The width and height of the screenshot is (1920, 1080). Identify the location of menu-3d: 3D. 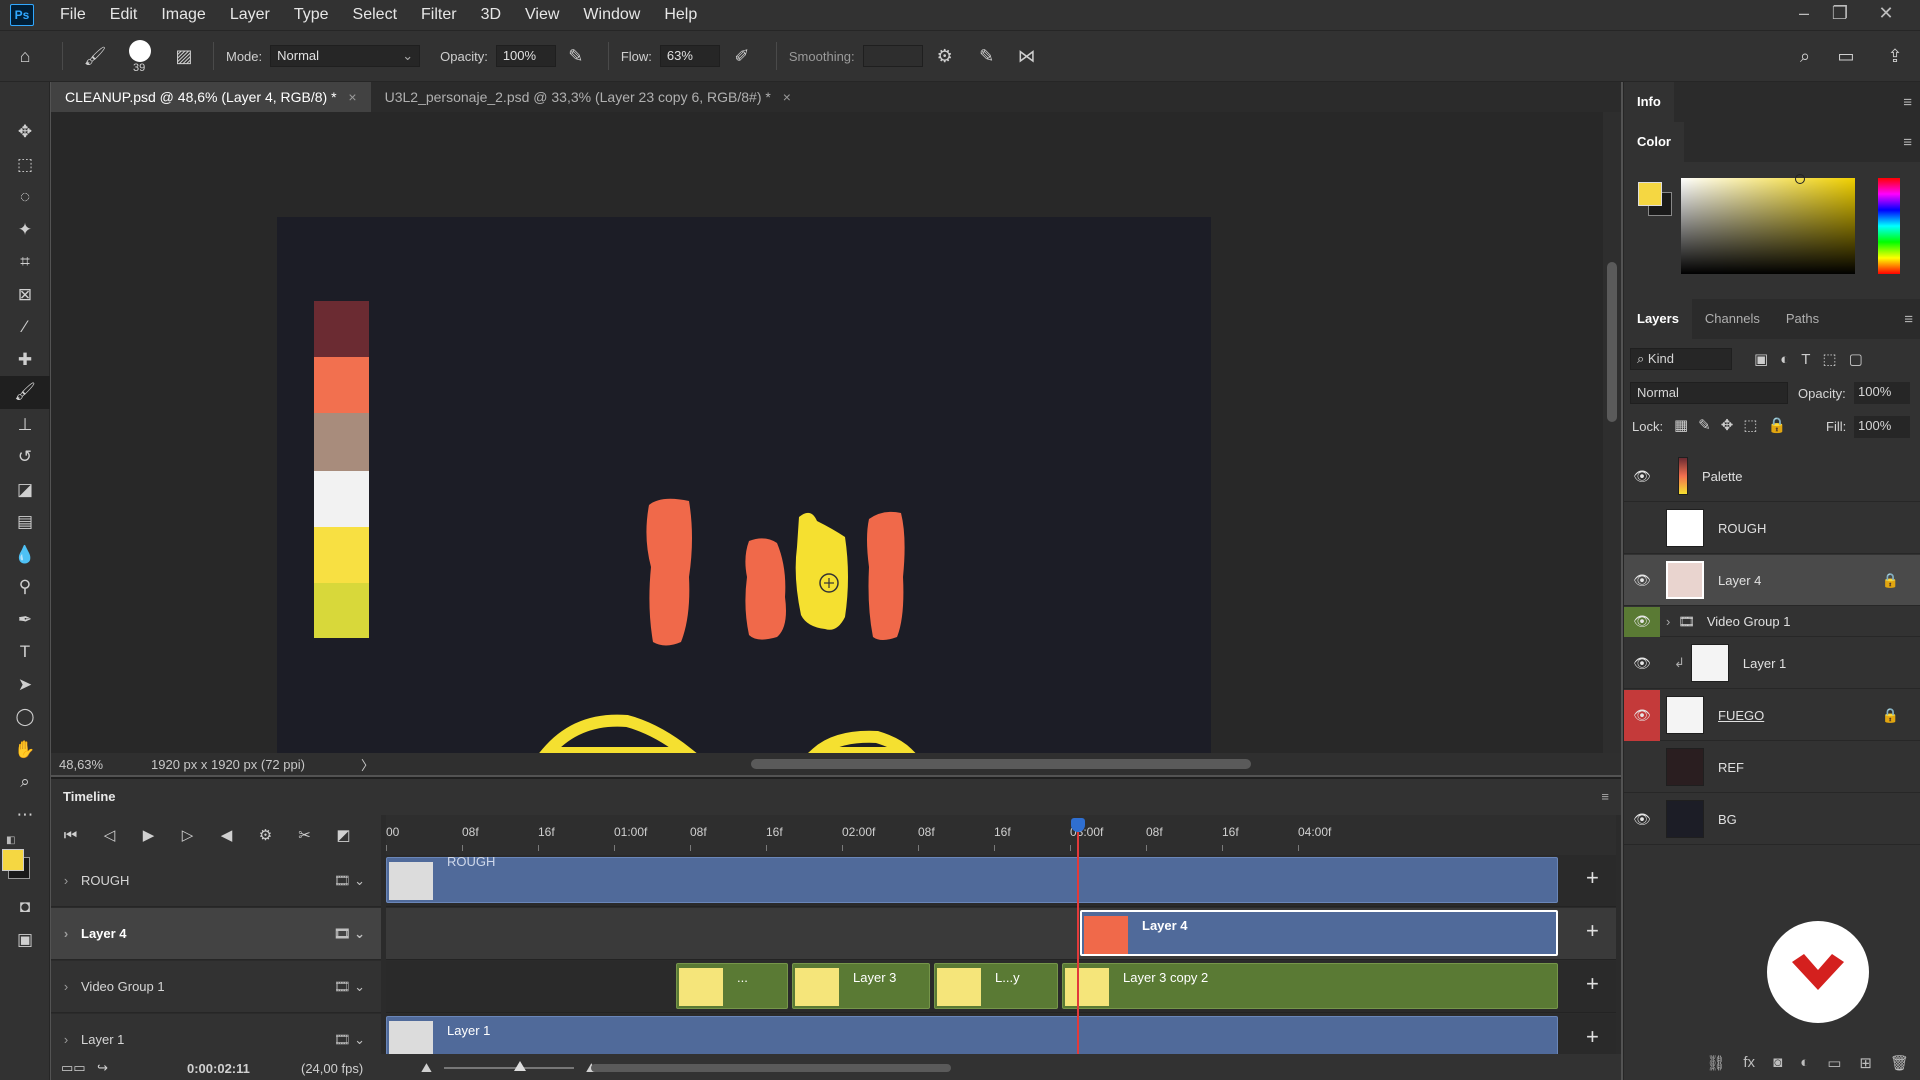
(491, 15).